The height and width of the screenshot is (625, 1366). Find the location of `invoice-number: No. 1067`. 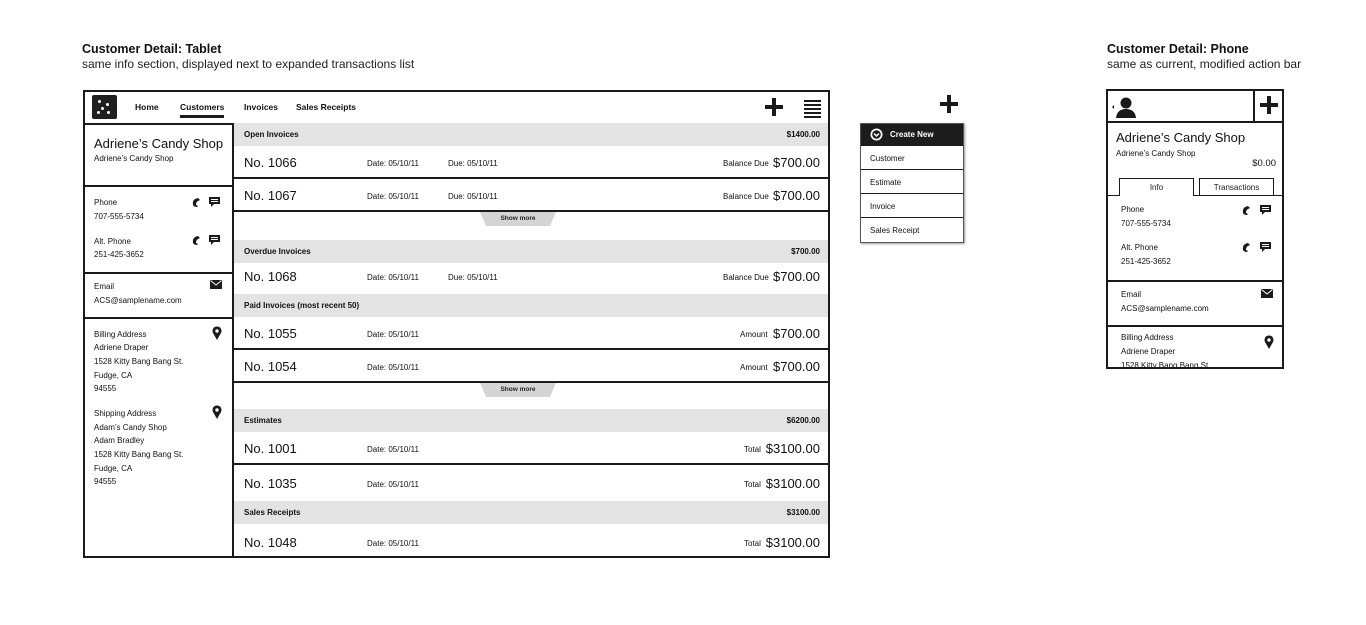

invoice-number: No. 1067 is located at coordinates (270, 195).